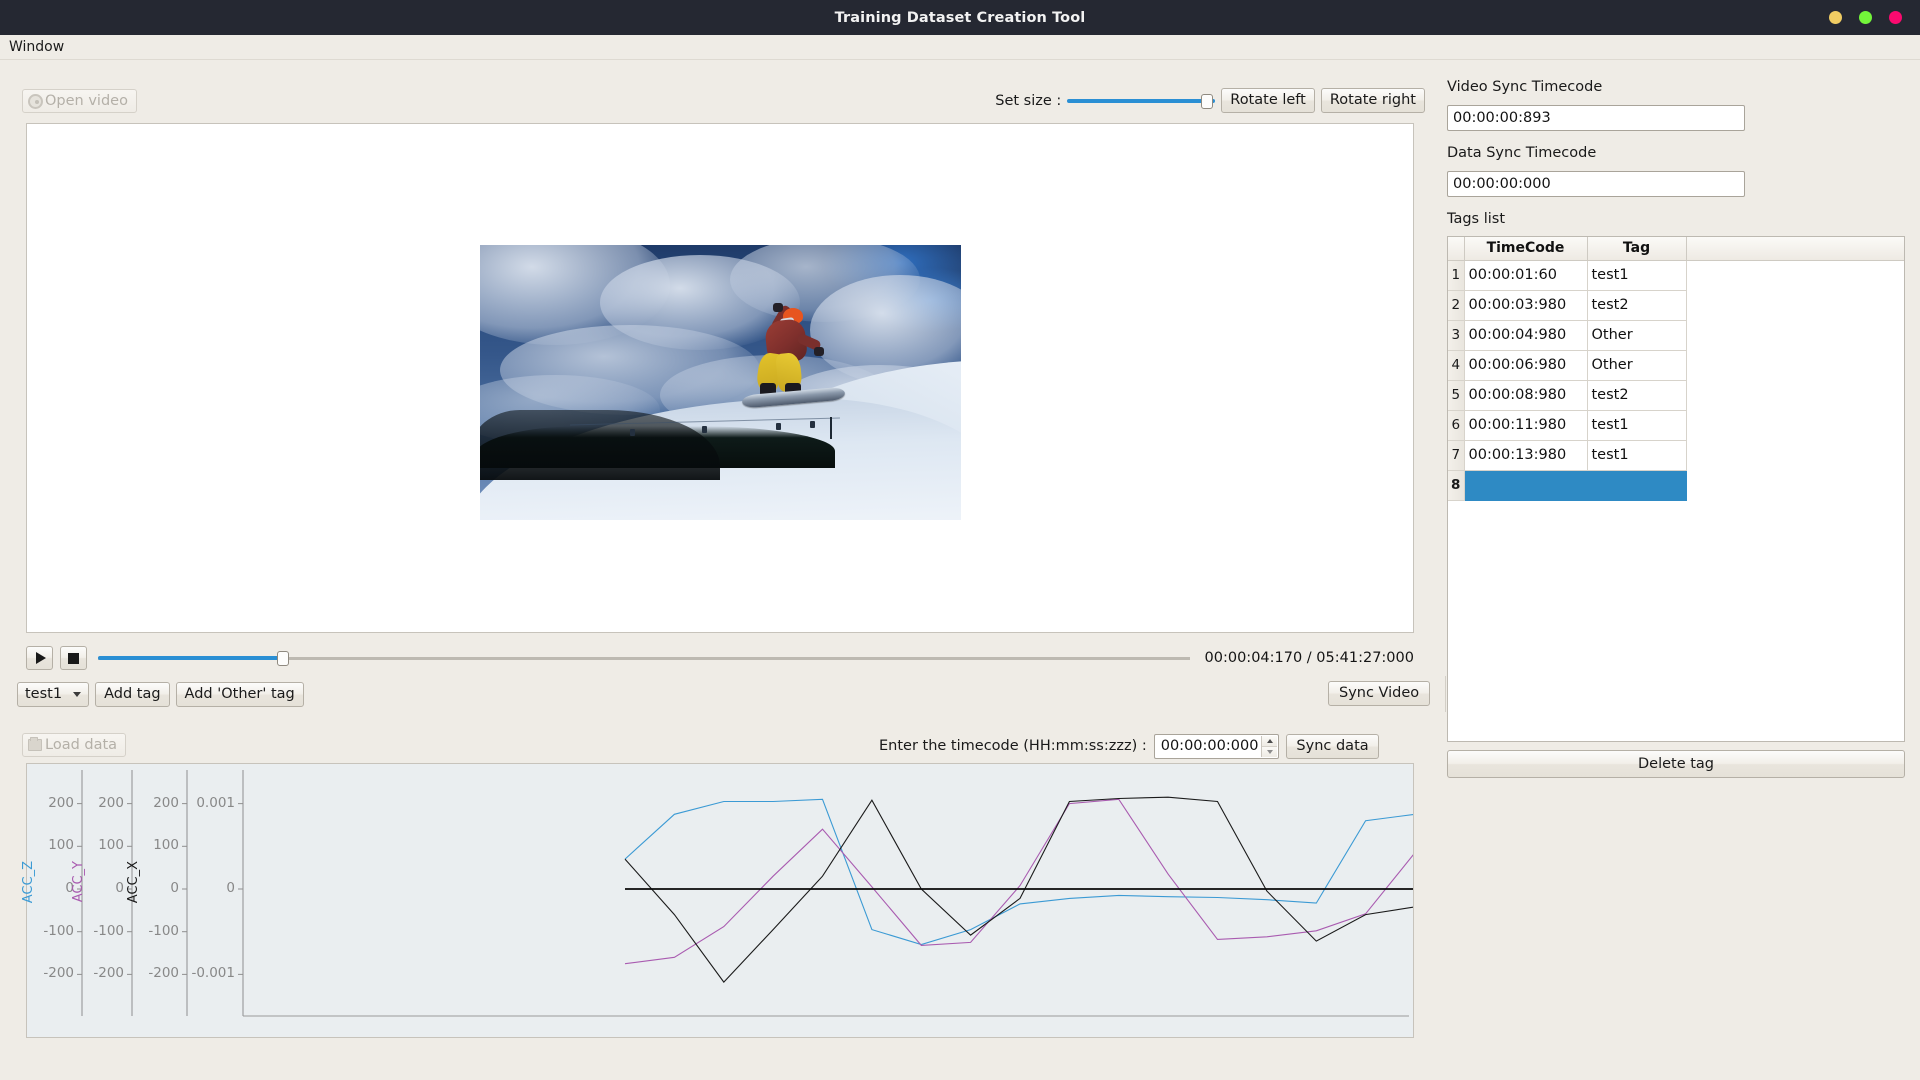 The width and height of the screenshot is (1920, 1080). I want to click on column-header-tag: Tag, so click(1636, 249).